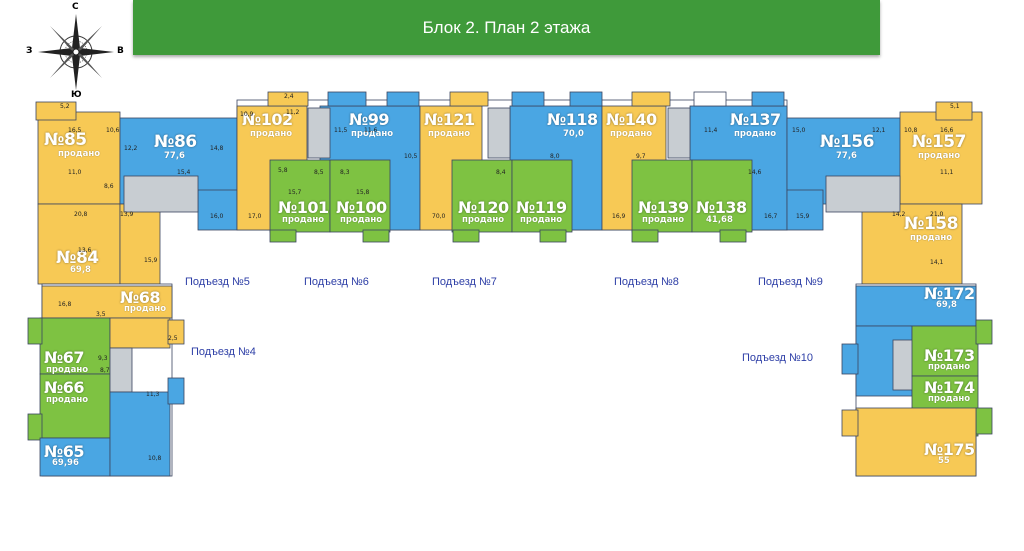  Describe the element at coordinates (303, 207) in the screenshot. I see `apartment-number: №101` at that location.